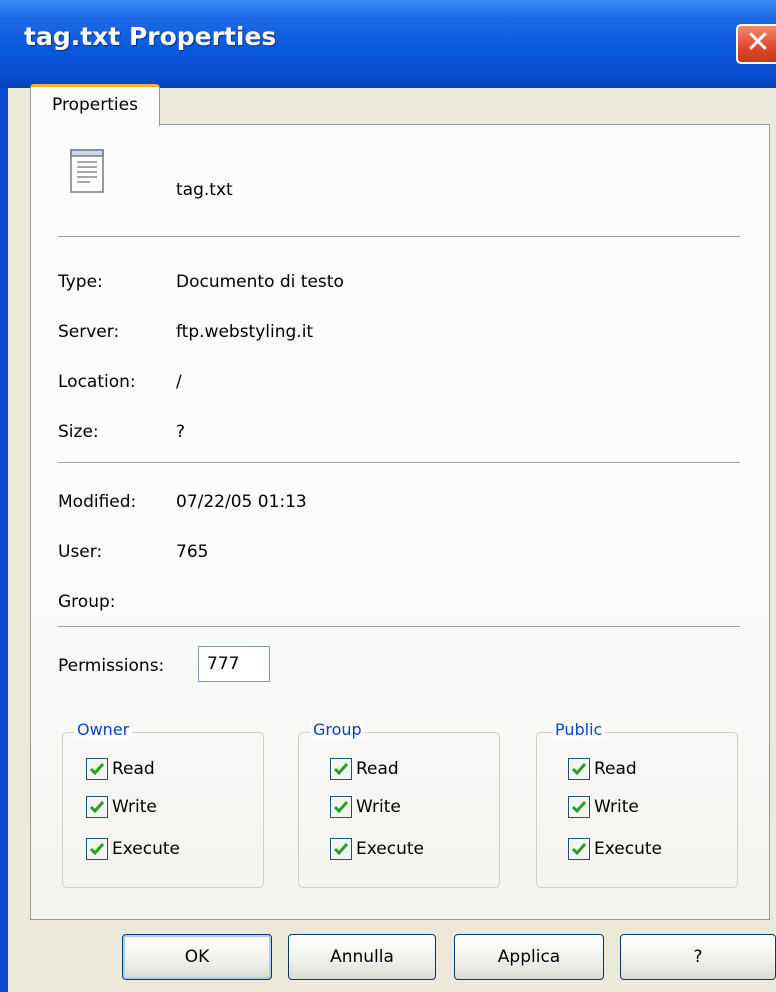 The width and height of the screenshot is (776, 992). I want to click on user-label: User:, so click(80, 552).